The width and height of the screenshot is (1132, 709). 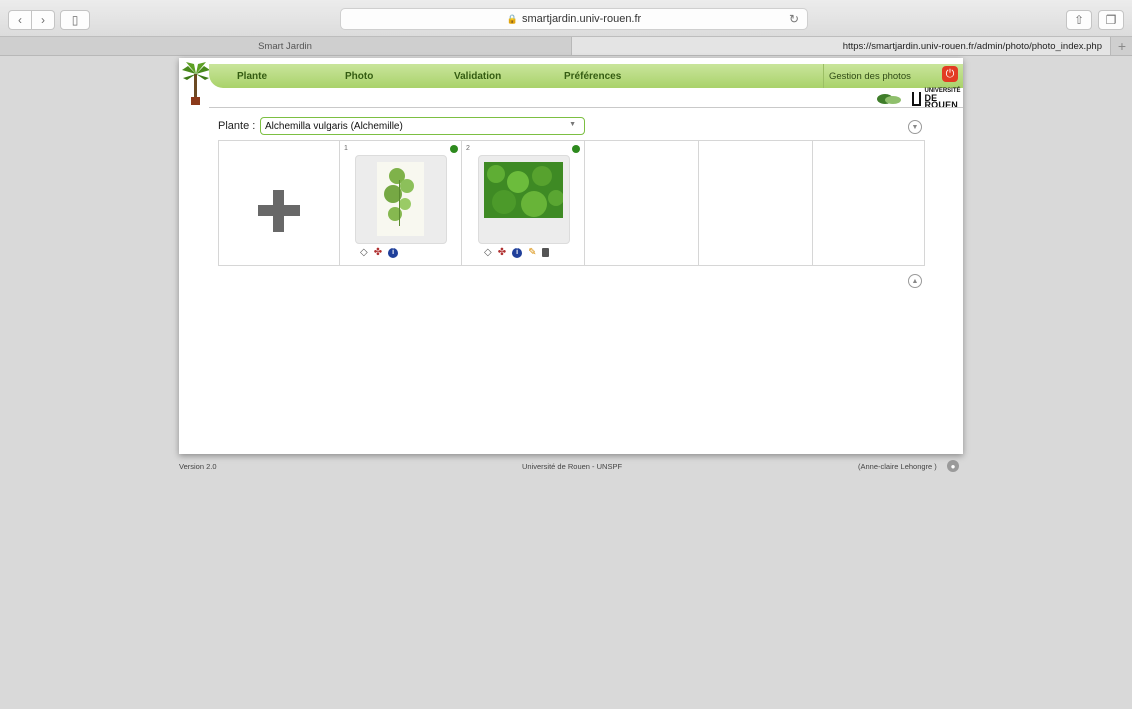 What do you see at coordinates (279, 211) in the screenshot?
I see `add-photo-button` at bounding box center [279, 211].